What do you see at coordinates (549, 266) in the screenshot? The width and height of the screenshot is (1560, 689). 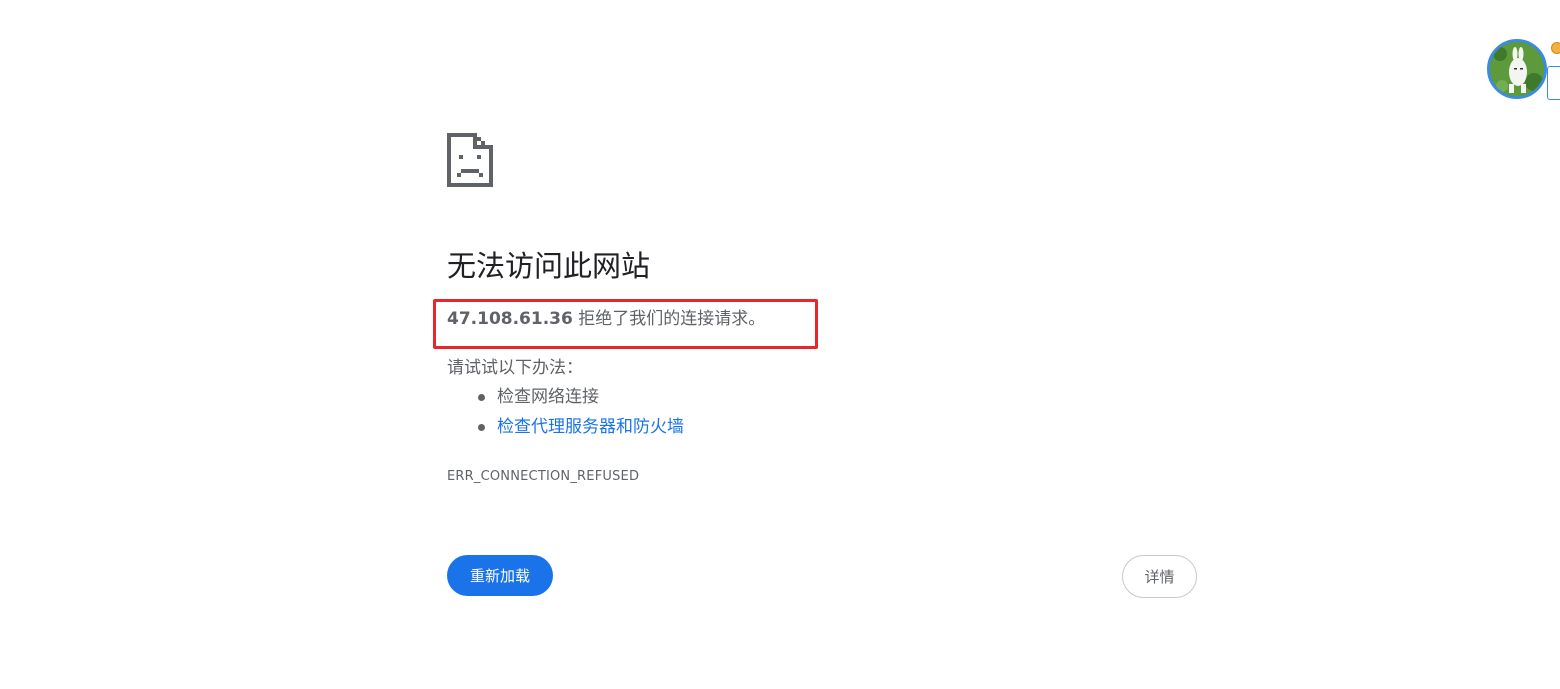 I see `page-title: 无法访问此网站` at bounding box center [549, 266].